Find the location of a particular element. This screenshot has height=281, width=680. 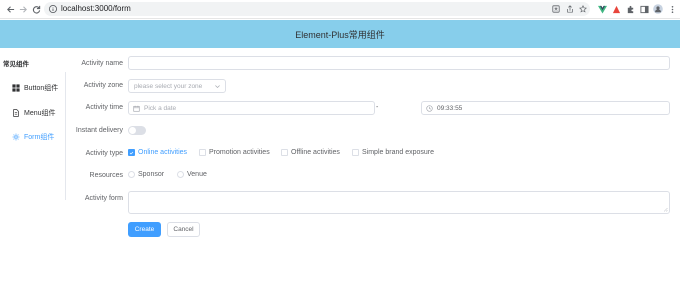

back-button is located at coordinates (10, 9).